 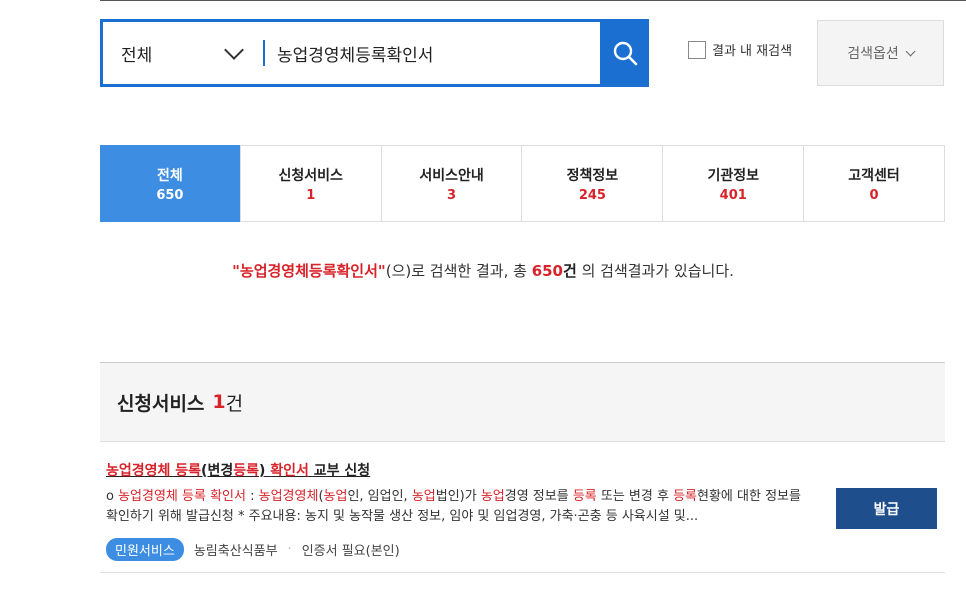 What do you see at coordinates (219, 402) in the screenshot?
I see `section-count: 1` at bounding box center [219, 402].